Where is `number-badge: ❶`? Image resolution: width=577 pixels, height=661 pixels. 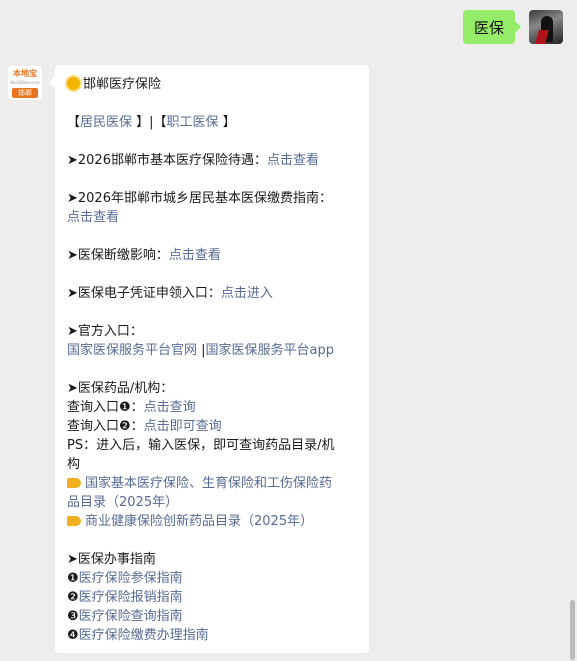
number-badge: ❶ is located at coordinates (73, 578).